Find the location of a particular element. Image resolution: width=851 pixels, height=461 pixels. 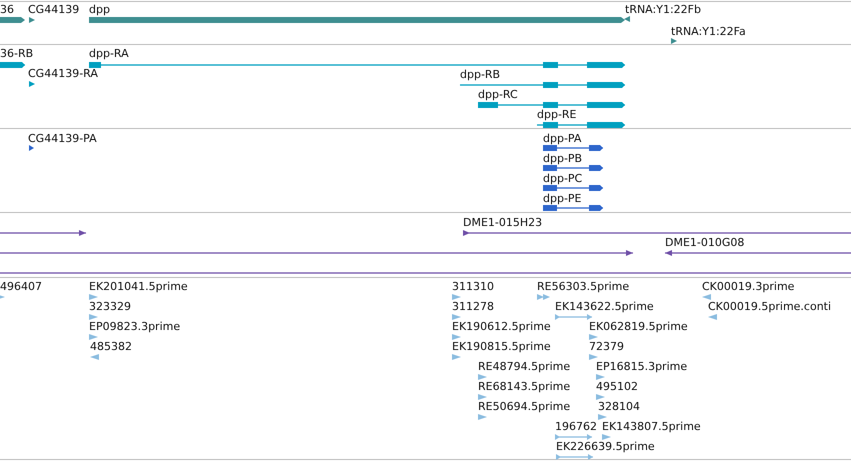

feature-label: EK226639.5prime is located at coordinates (605, 446).